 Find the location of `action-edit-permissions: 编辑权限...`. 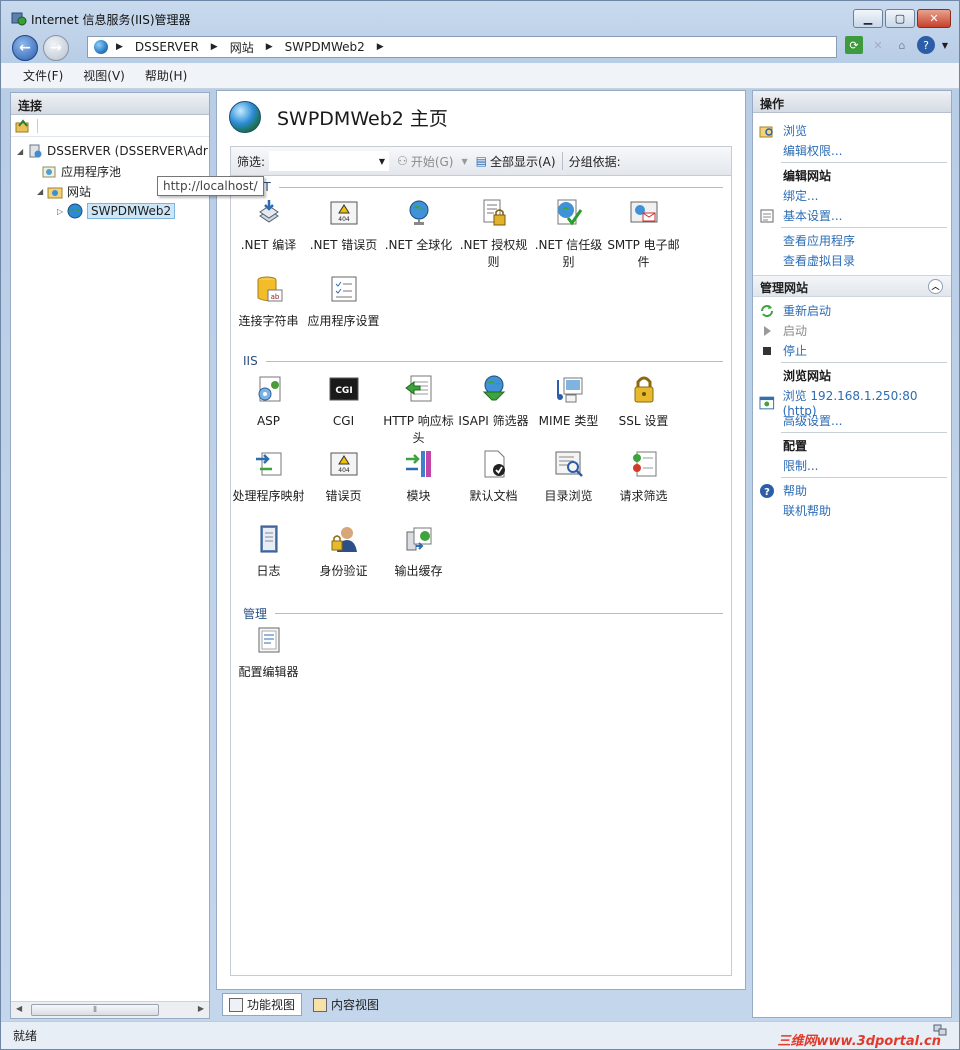

action-edit-permissions: 编辑权限... is located at coordinates (852, 150).